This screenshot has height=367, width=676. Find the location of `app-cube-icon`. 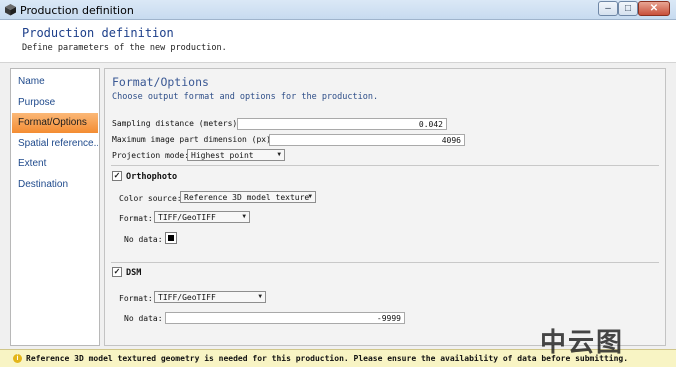

app-cube-icon is located at coordinates (10, 10).